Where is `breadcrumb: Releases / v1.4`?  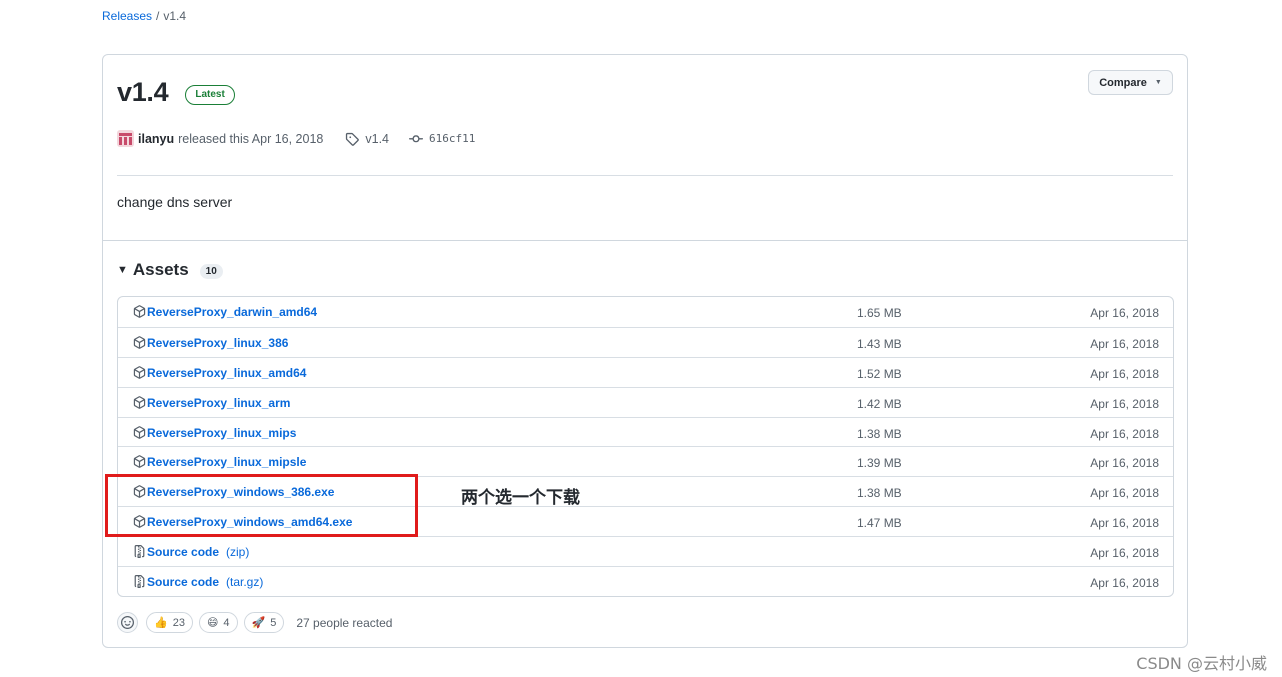 breadcrumb: Releases / v1.4 is located at coordinates (144, 16).